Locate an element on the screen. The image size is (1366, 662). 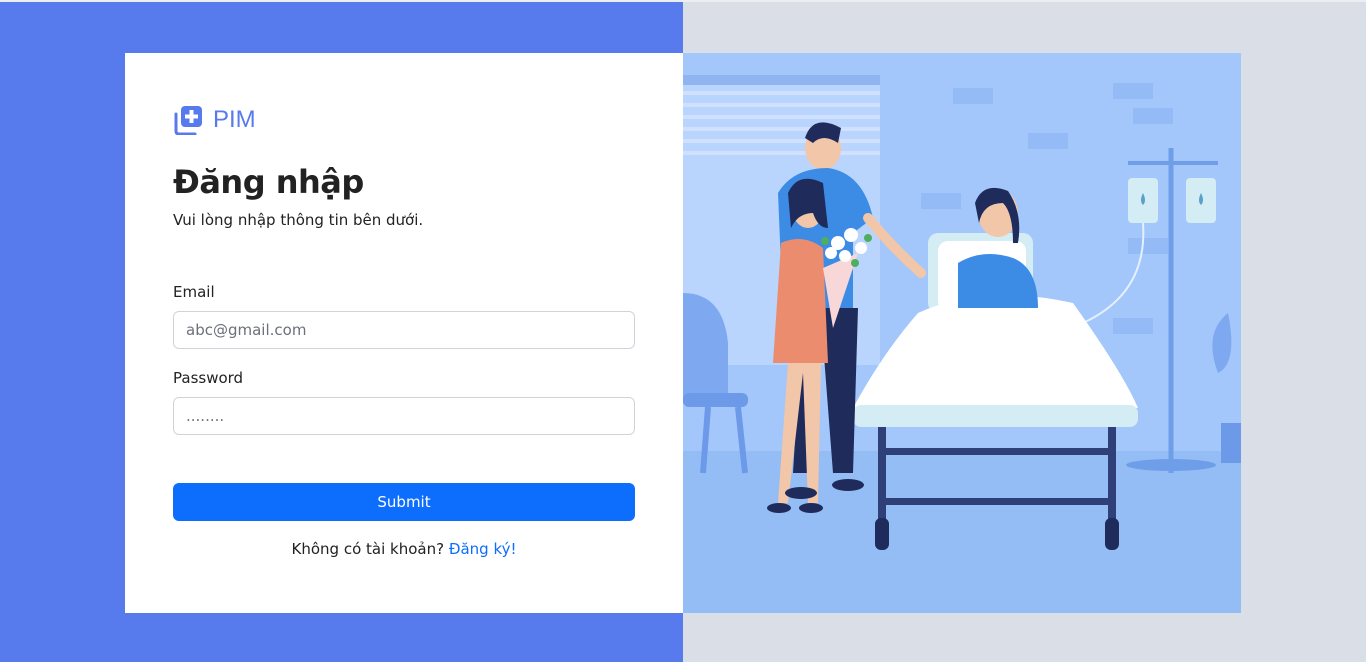
register-prompt-text: Không có tài khoản? is located at coordinates (368, 549).